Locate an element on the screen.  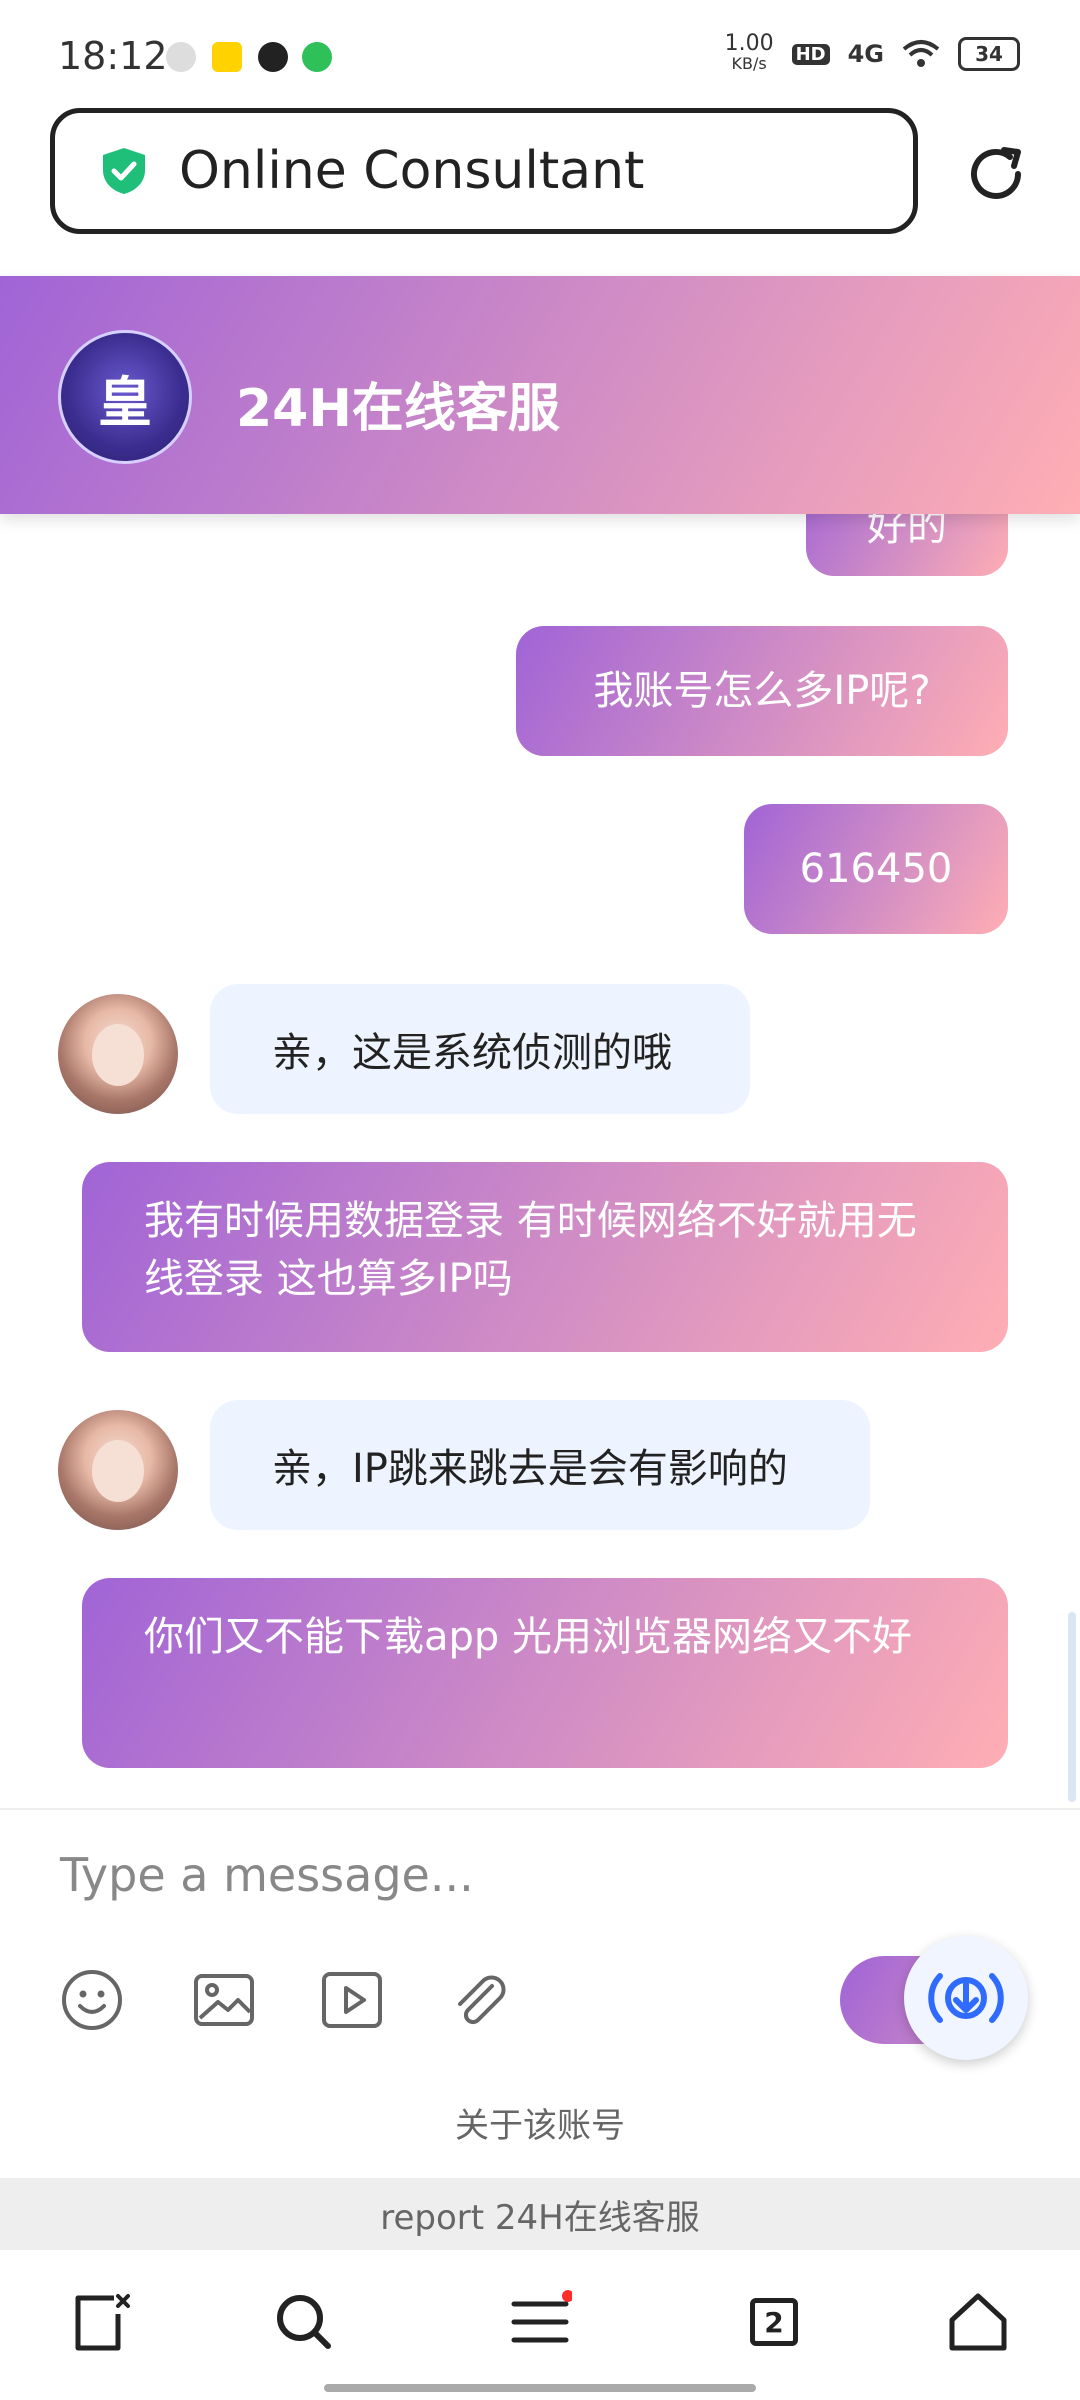
message-text: 我账号怎么多IP呢? is located at coordinates (762, 691).